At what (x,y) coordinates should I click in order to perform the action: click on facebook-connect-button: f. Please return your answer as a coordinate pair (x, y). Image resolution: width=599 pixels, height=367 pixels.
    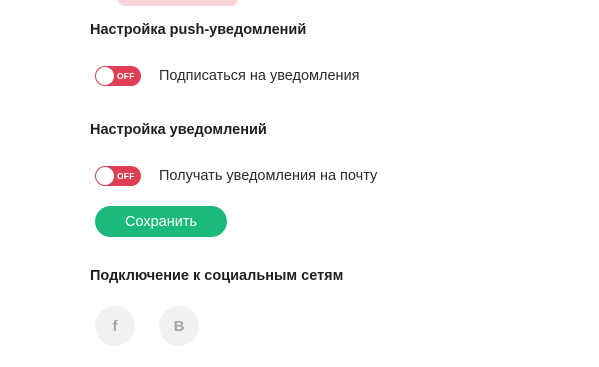
    Looking at the image, I should click on (115, 326).